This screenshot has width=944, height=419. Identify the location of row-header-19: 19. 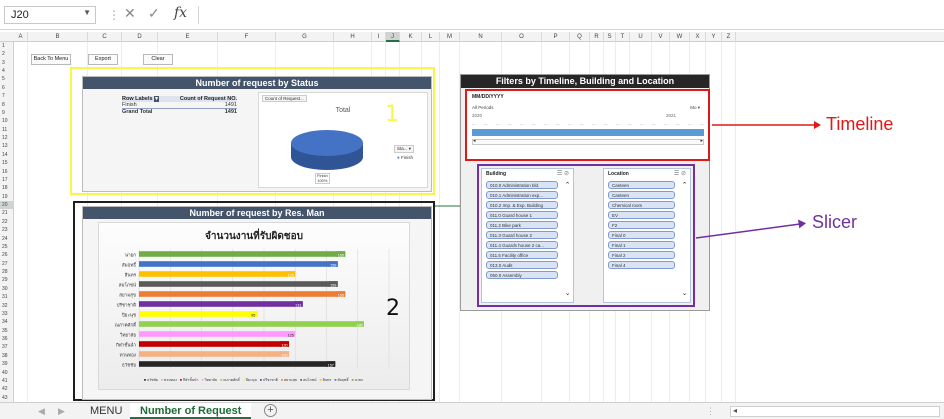
(7, 197).